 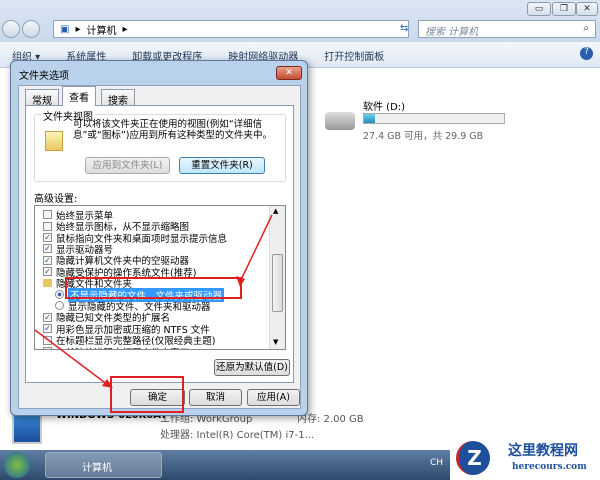 I want to click on start-button, so click(x=17, y=465).